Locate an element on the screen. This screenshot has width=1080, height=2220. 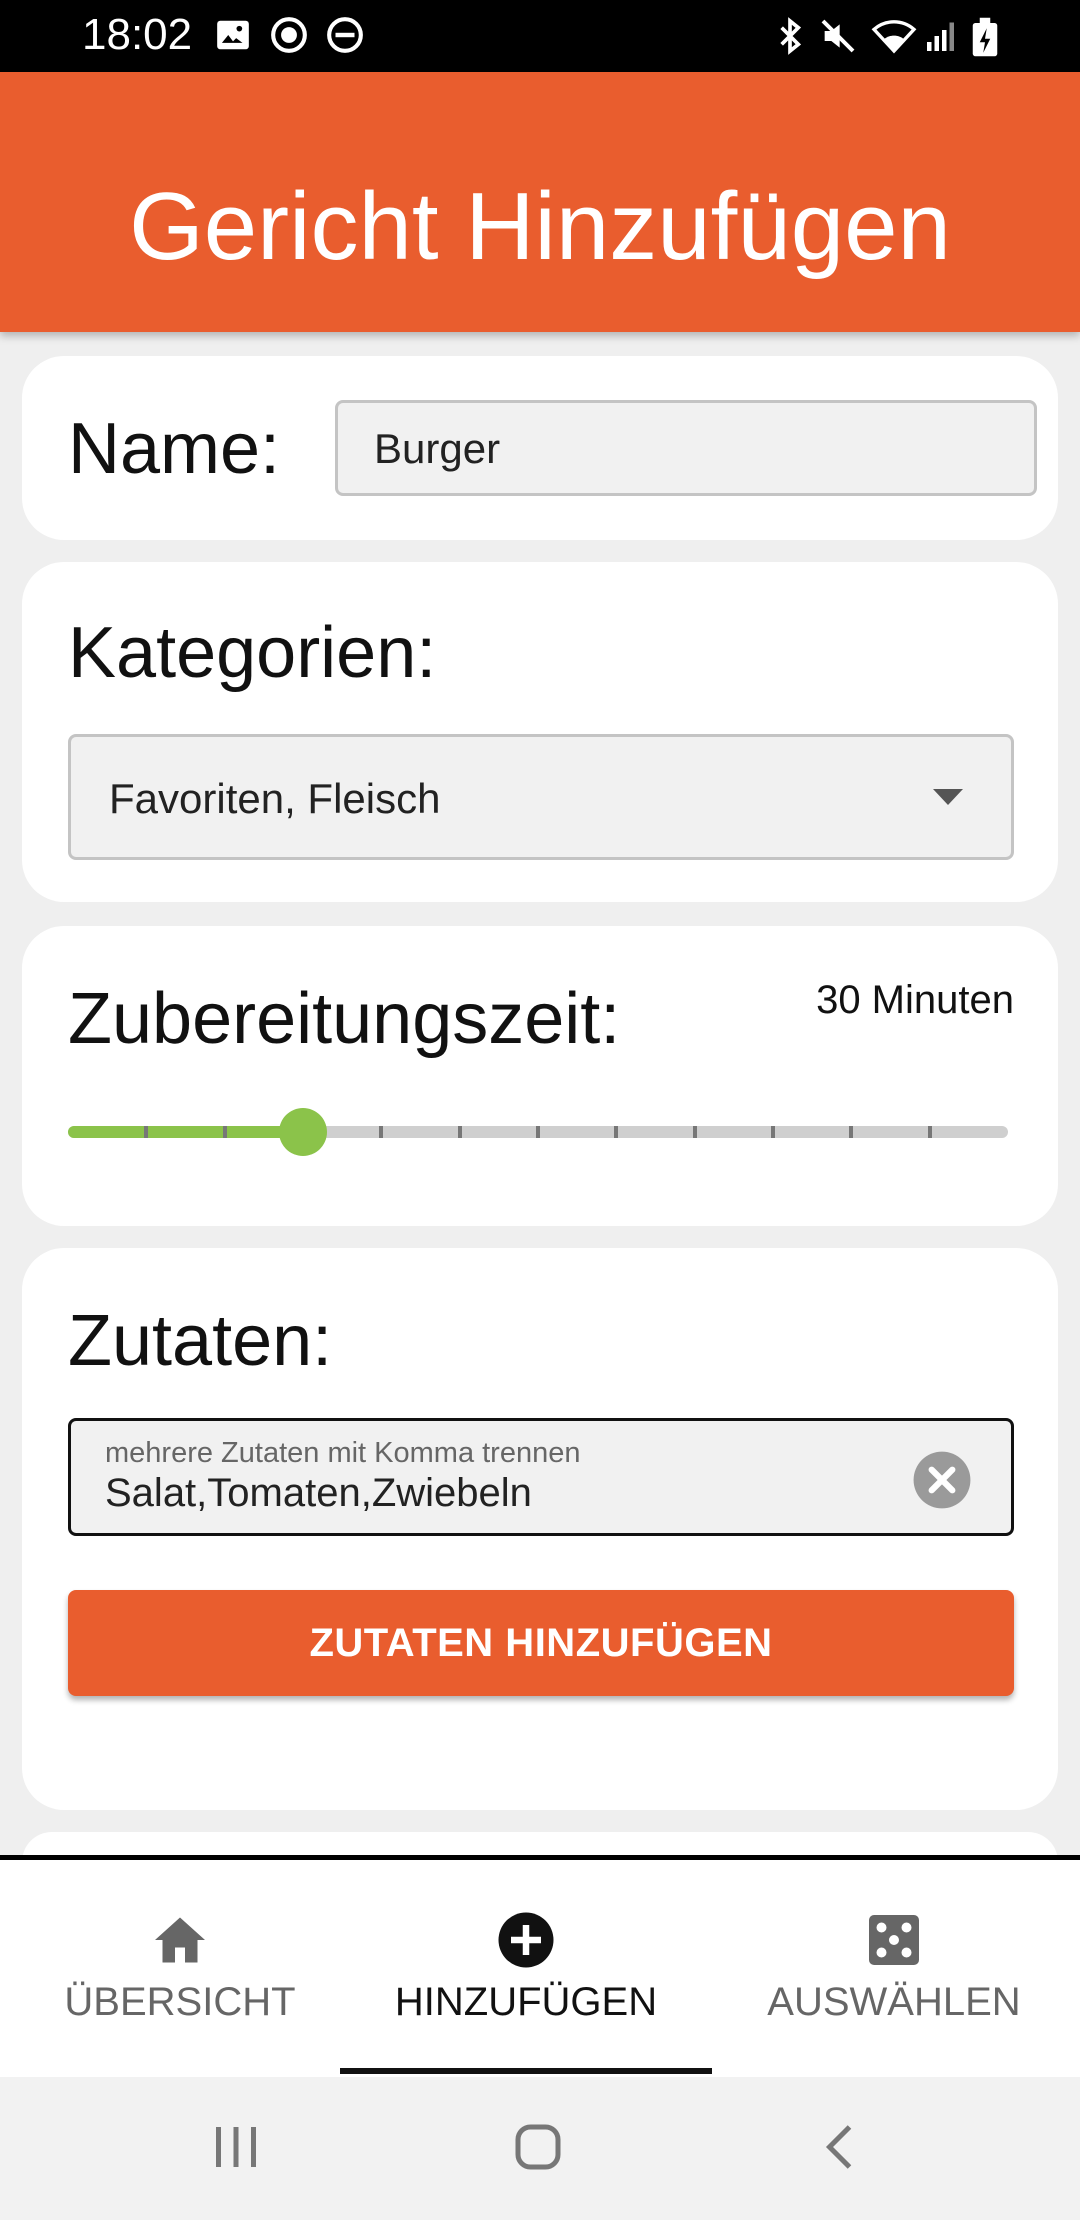
time-value: 30 Minuten is located at coordinates (915, 1000).